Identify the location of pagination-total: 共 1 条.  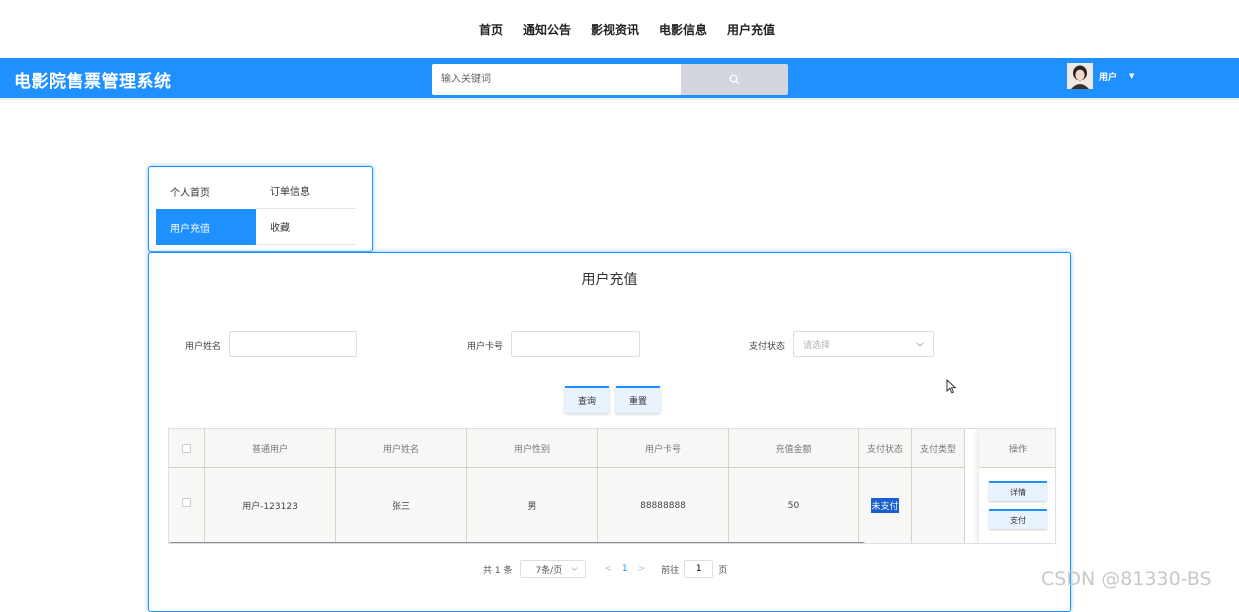
(498, 570).